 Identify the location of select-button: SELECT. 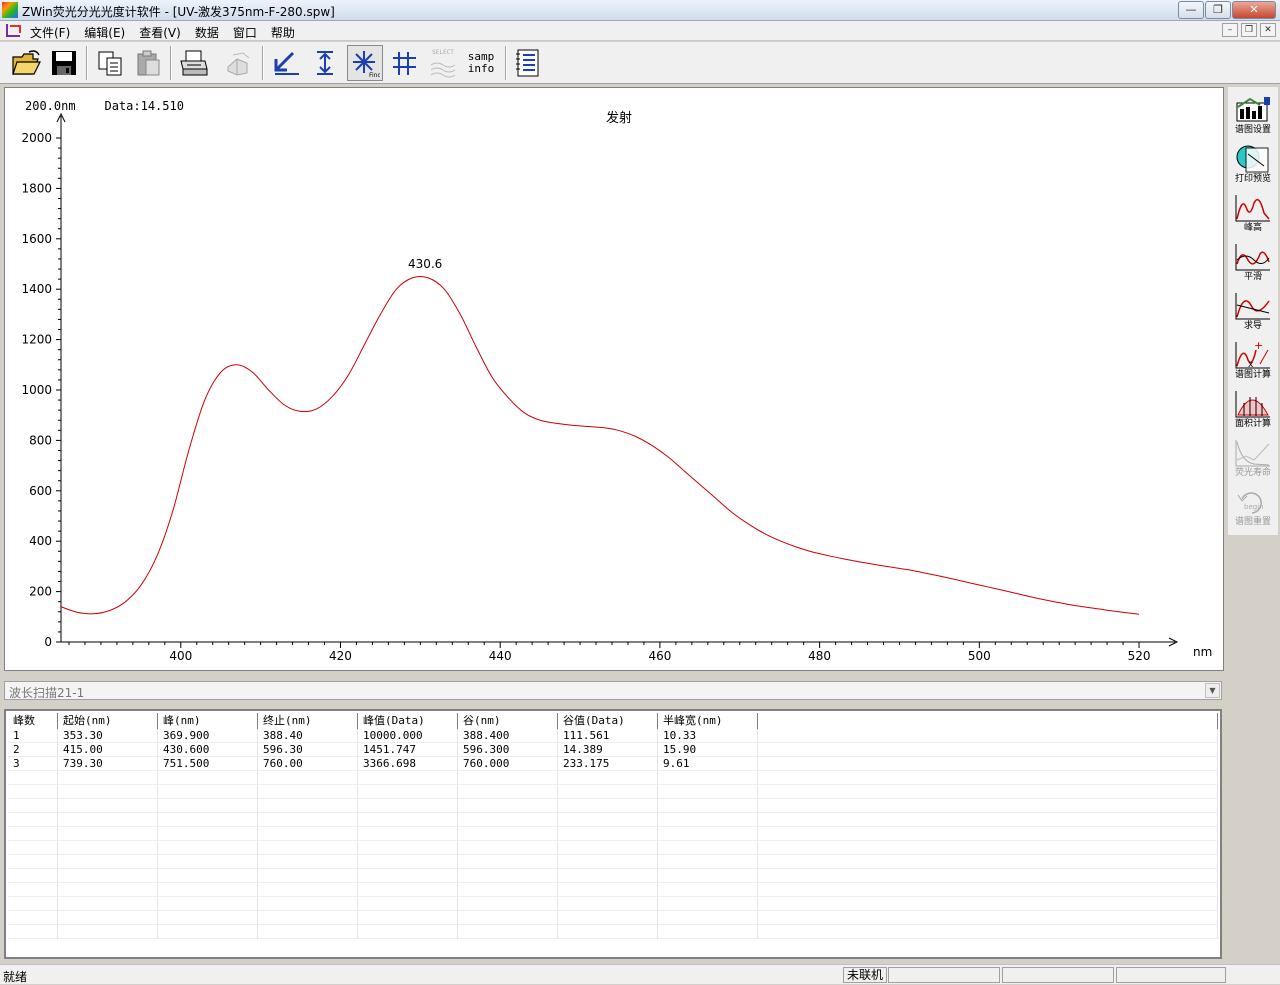
(443, 63).